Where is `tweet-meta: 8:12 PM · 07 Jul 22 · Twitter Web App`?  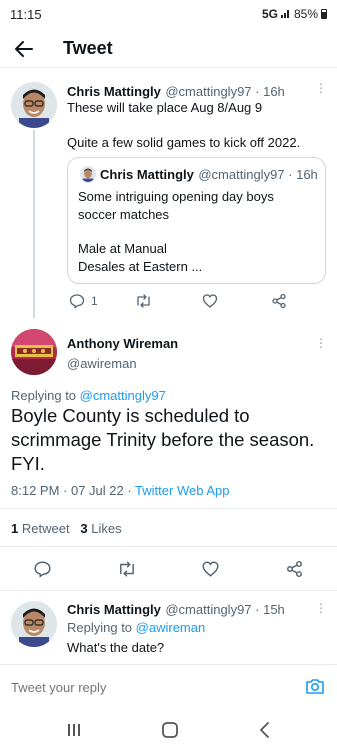
tweet-meta: 8:12 PM · 07 Jul 22 · Twitter Web App is located at coordinates (120, 490).